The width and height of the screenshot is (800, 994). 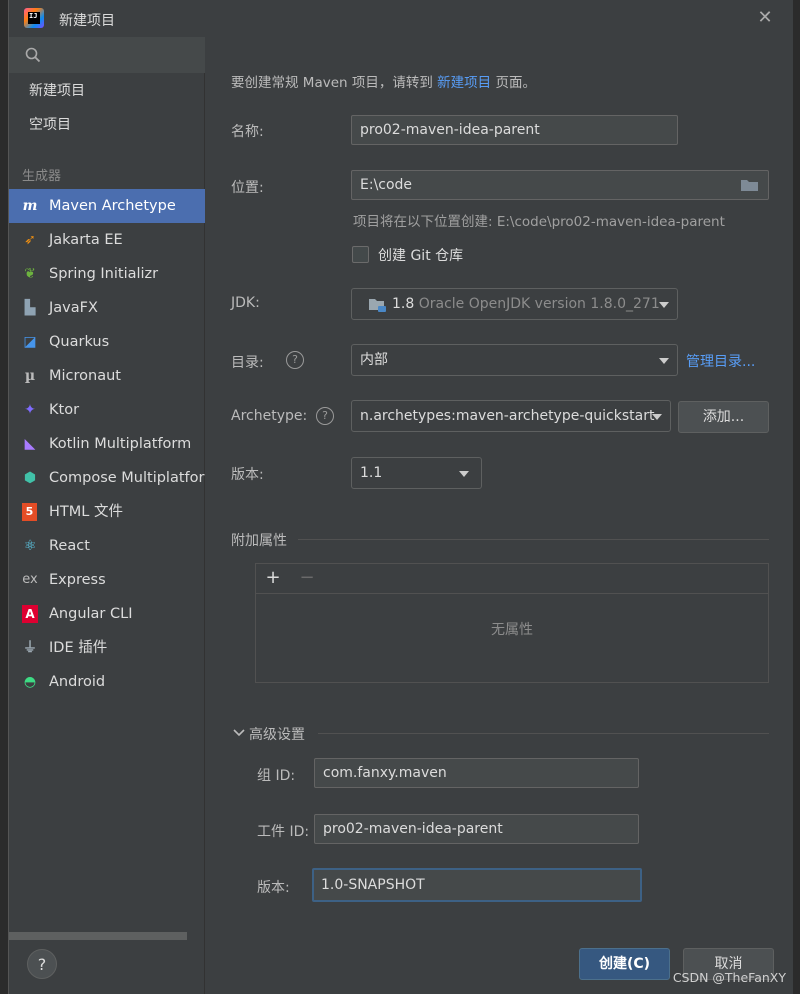 What do you see at coordinates (107, 91) in the screenshot?
I see `sidebar-item-new-project: 新建项目` at bounding box center [107, 91].